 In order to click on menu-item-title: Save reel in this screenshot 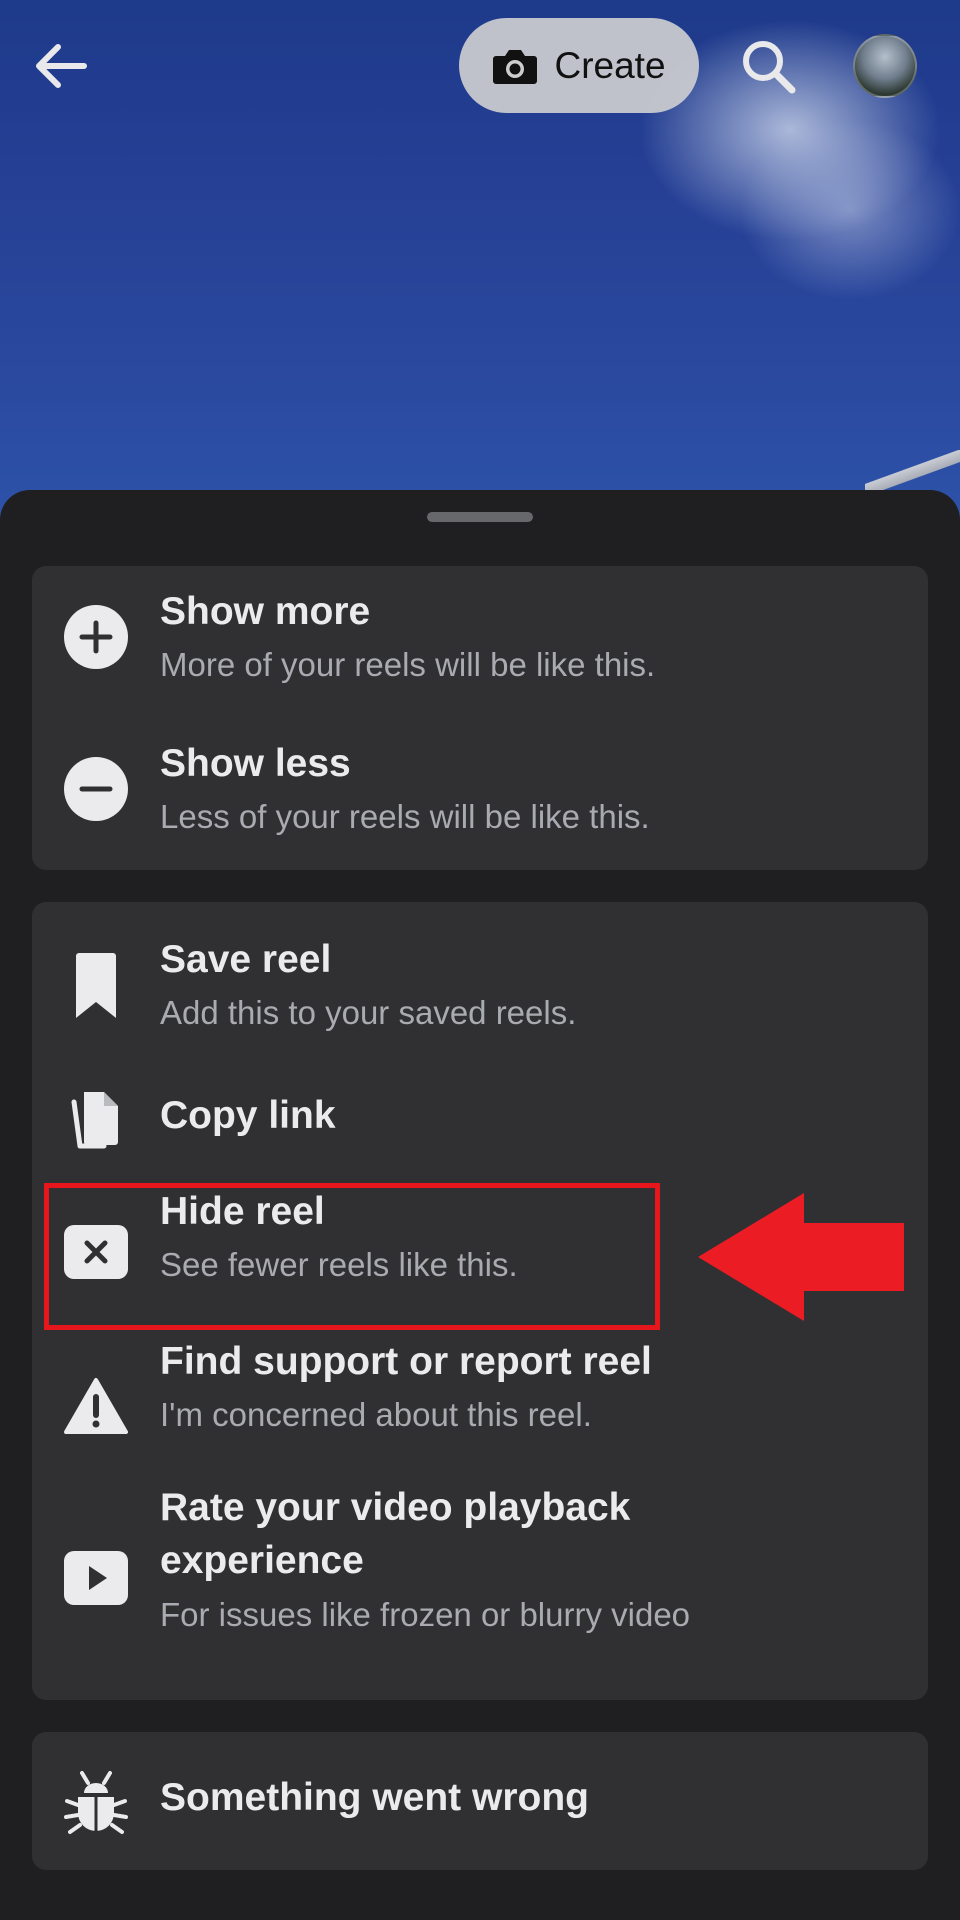, I will do `click(246, 959)`.